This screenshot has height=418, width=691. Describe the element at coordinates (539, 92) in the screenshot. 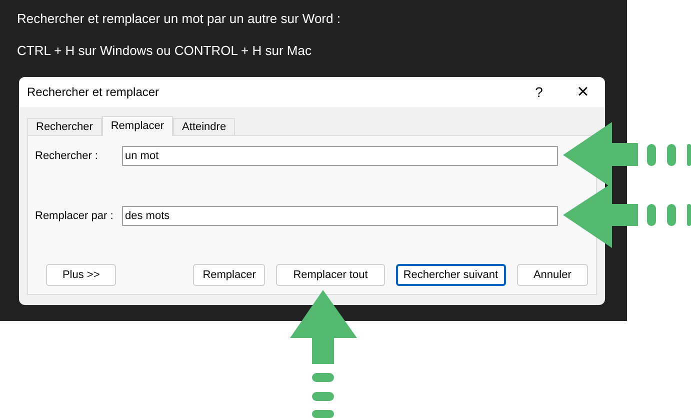

I see `help-button: ?` at that location.